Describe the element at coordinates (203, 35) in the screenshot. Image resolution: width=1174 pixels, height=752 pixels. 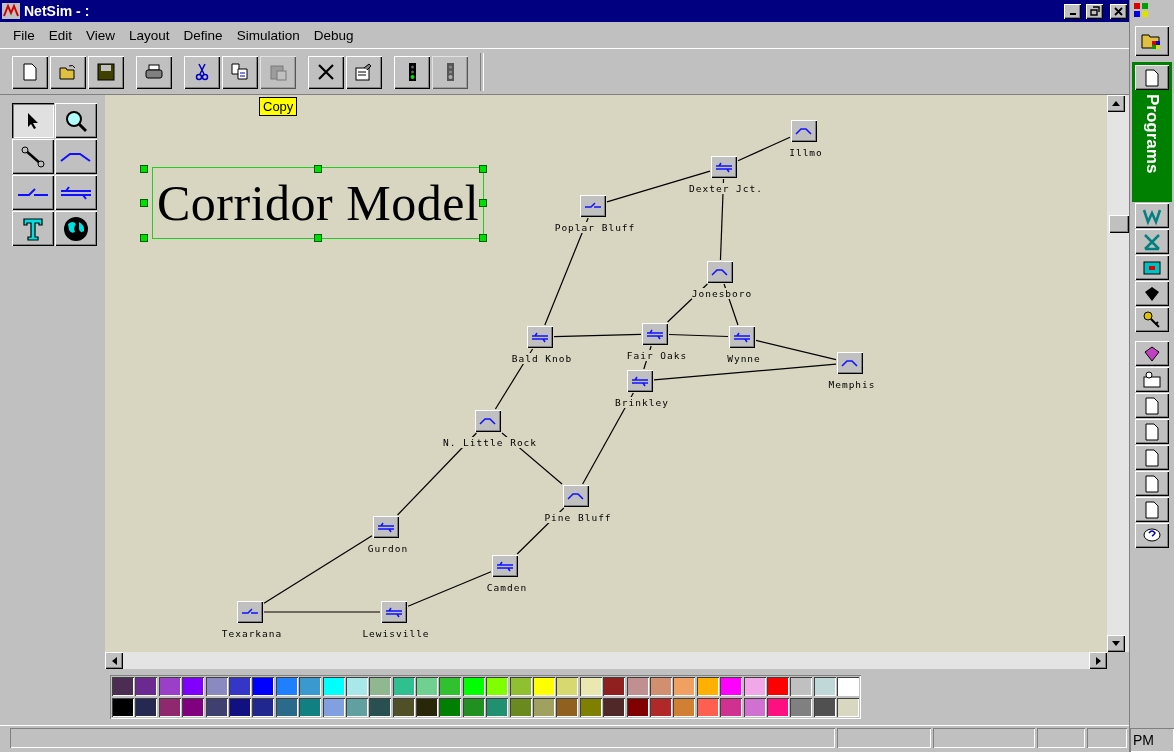
I see `menu-item: Define` at that location.